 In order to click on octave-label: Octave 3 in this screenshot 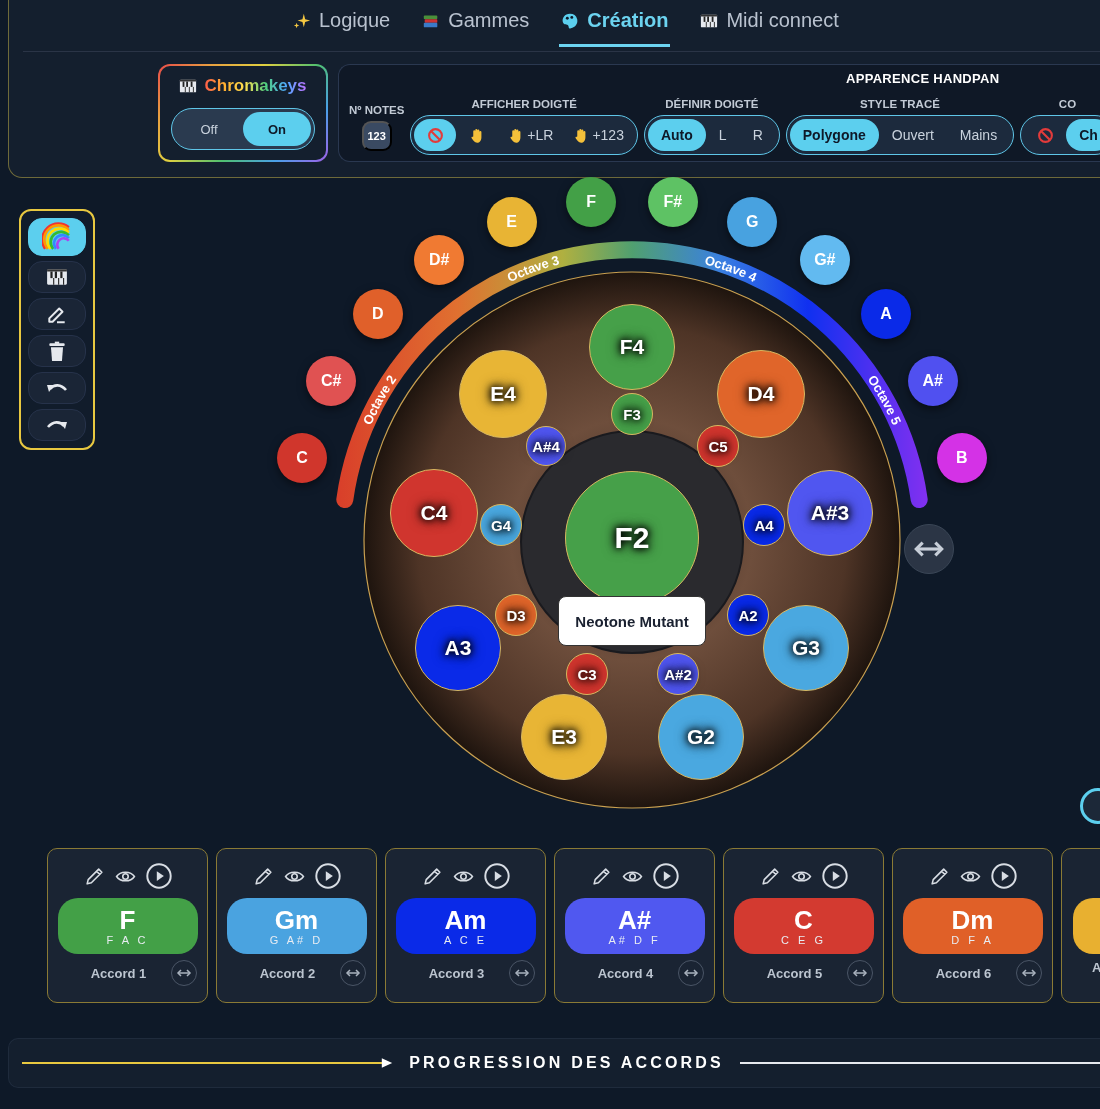, I will do `click(532, 268)`.